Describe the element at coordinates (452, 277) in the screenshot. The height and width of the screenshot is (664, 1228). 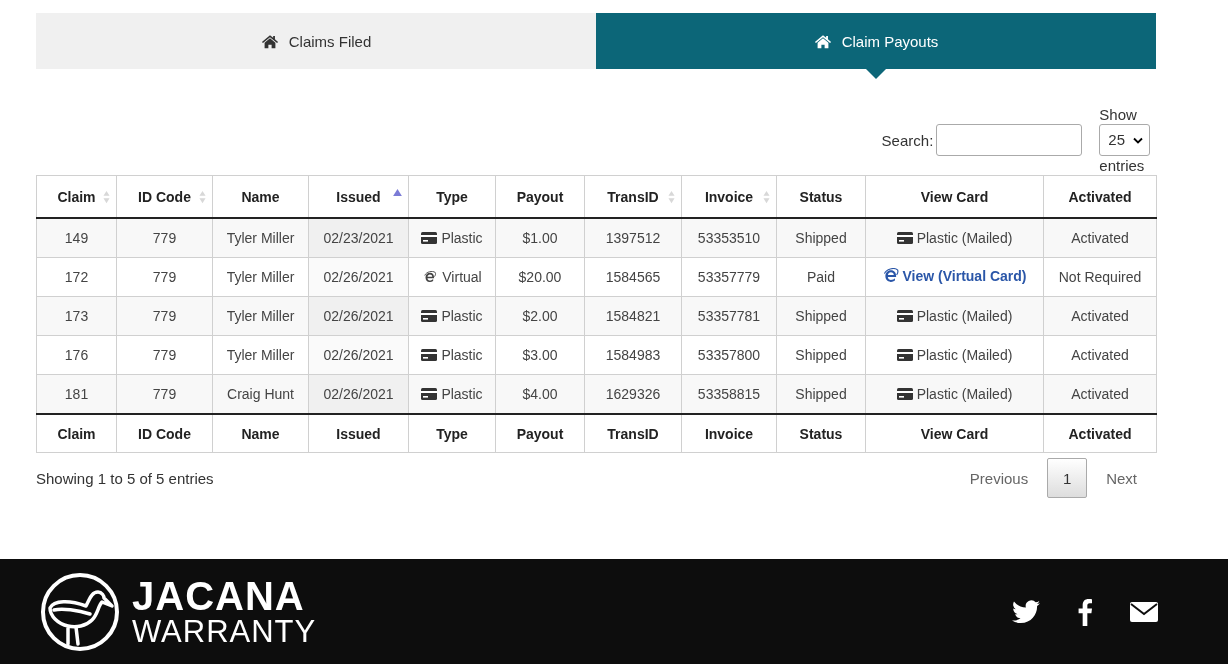
I see `table-cell: Virtual` at that location.